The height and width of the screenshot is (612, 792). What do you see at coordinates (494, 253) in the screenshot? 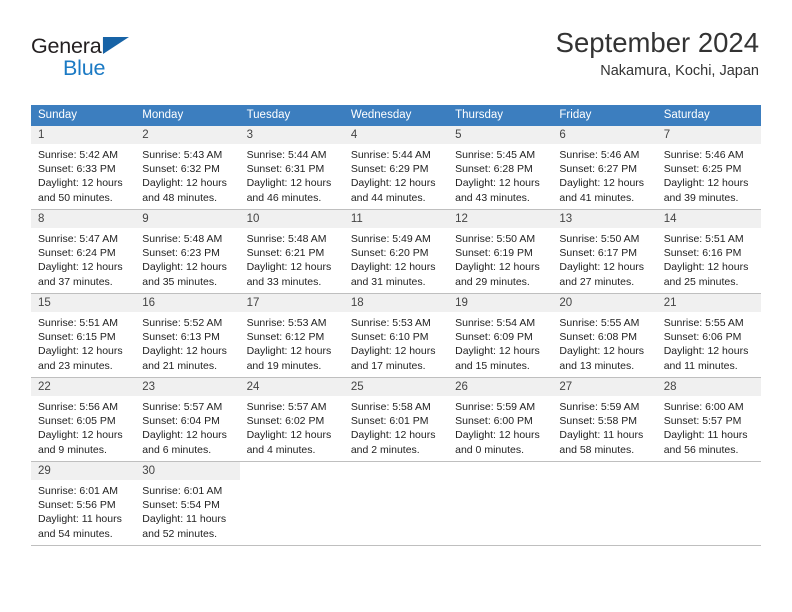
I see `sunset-text: Sunset: 6:19 PM` at bounding box center [494, 253].